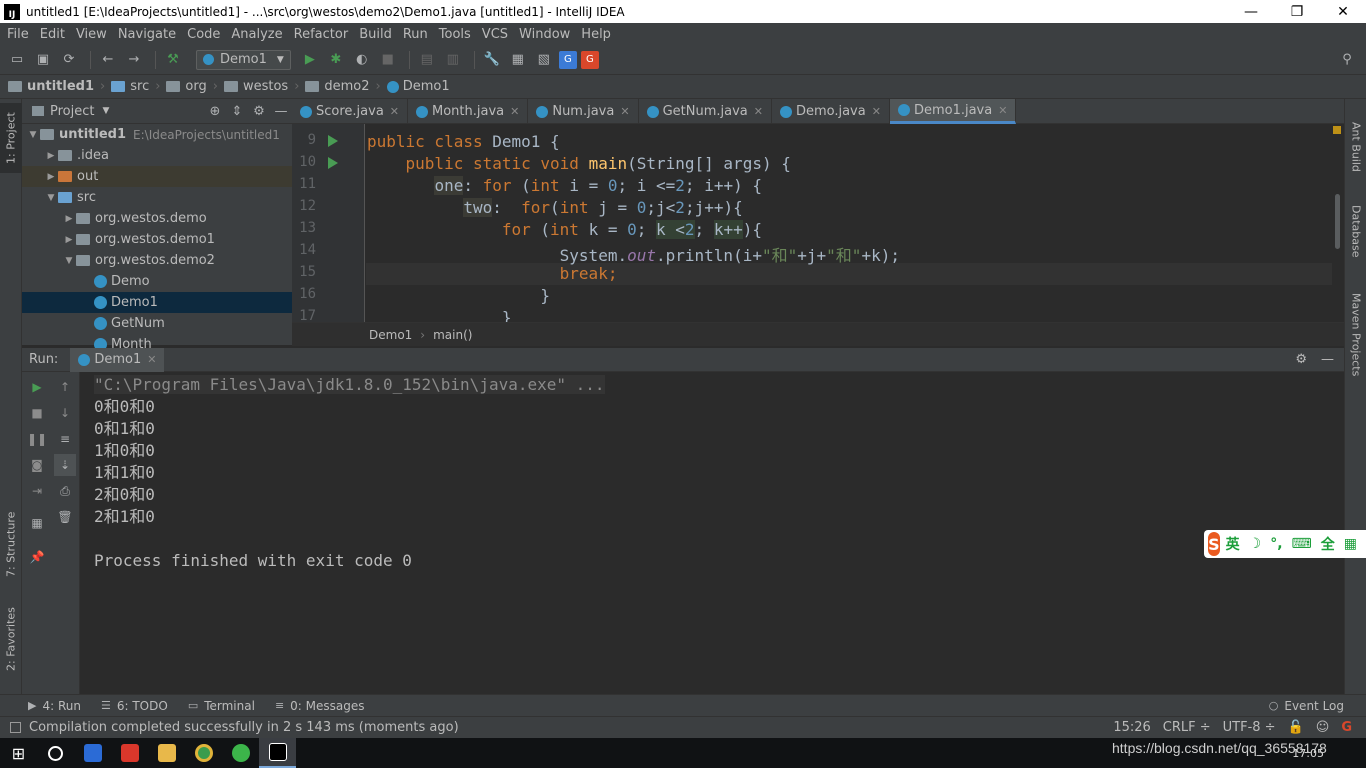 The image size is (1366, 768). Describe the element at coordinates (1355, 147) in the screenshot. I see `ant-build-tool-tab: Ant Build` at that location.